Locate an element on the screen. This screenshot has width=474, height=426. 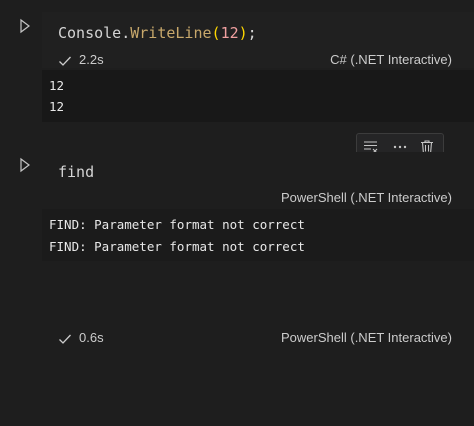
cell-language-row: PowerShell (.NET Interactive) is located at coordinates (255, 199).